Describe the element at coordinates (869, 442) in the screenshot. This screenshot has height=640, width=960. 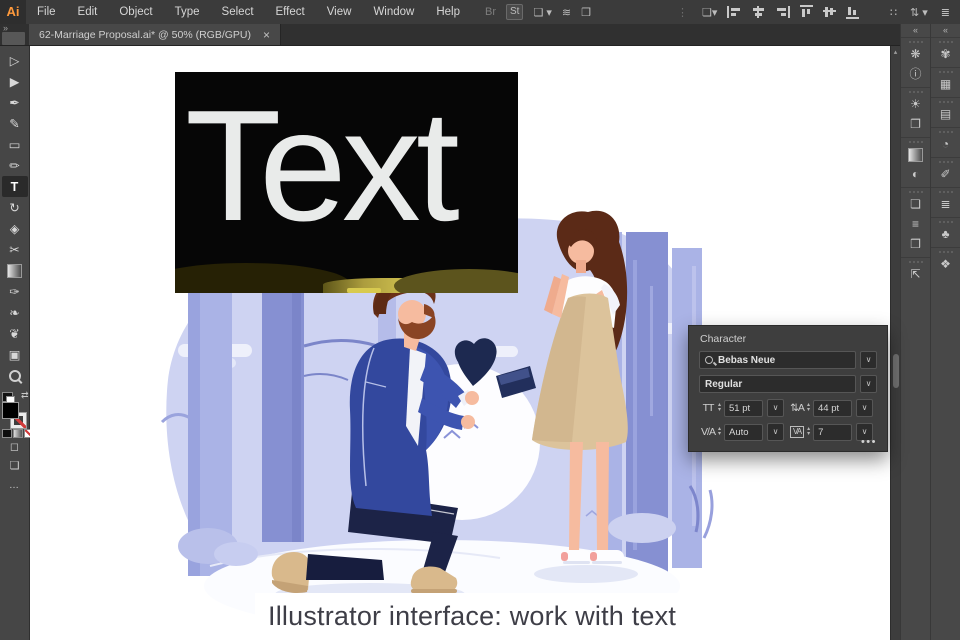
I see `panel-more-icon: •••` at that location.